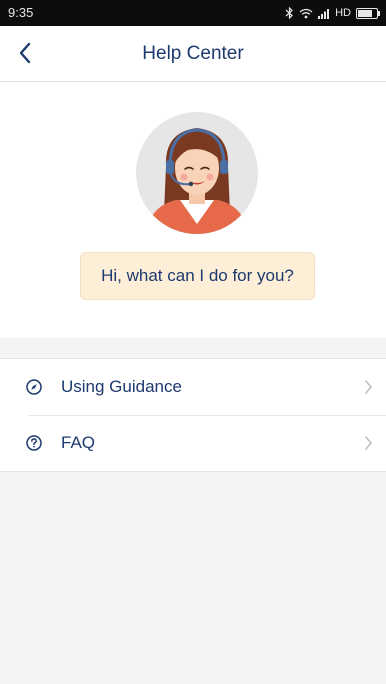  What do you see at coordinates (343, 13) in the screenshot?
I see `network-type: HD` at bounding box center [343, 13].